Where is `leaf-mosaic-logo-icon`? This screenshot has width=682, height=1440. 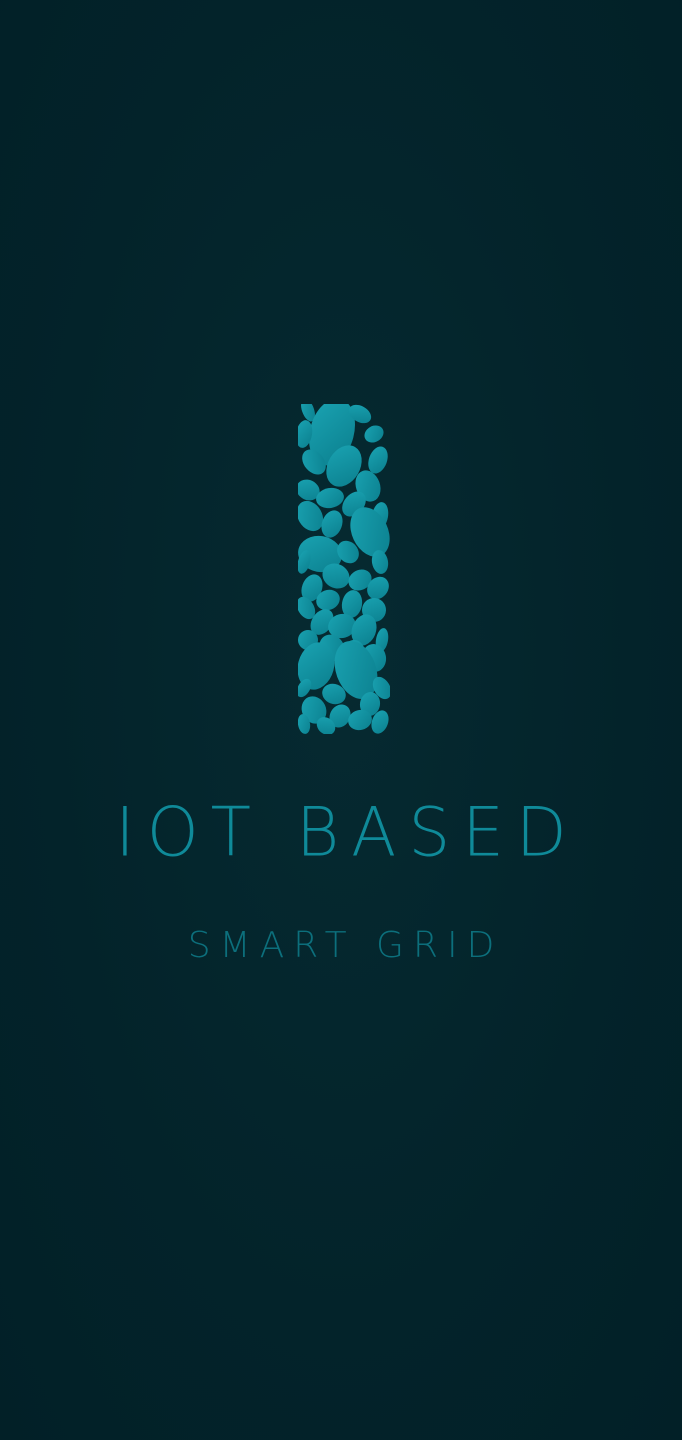 leaf-mosaic-logo-icon is located at coordinates (344, 569).